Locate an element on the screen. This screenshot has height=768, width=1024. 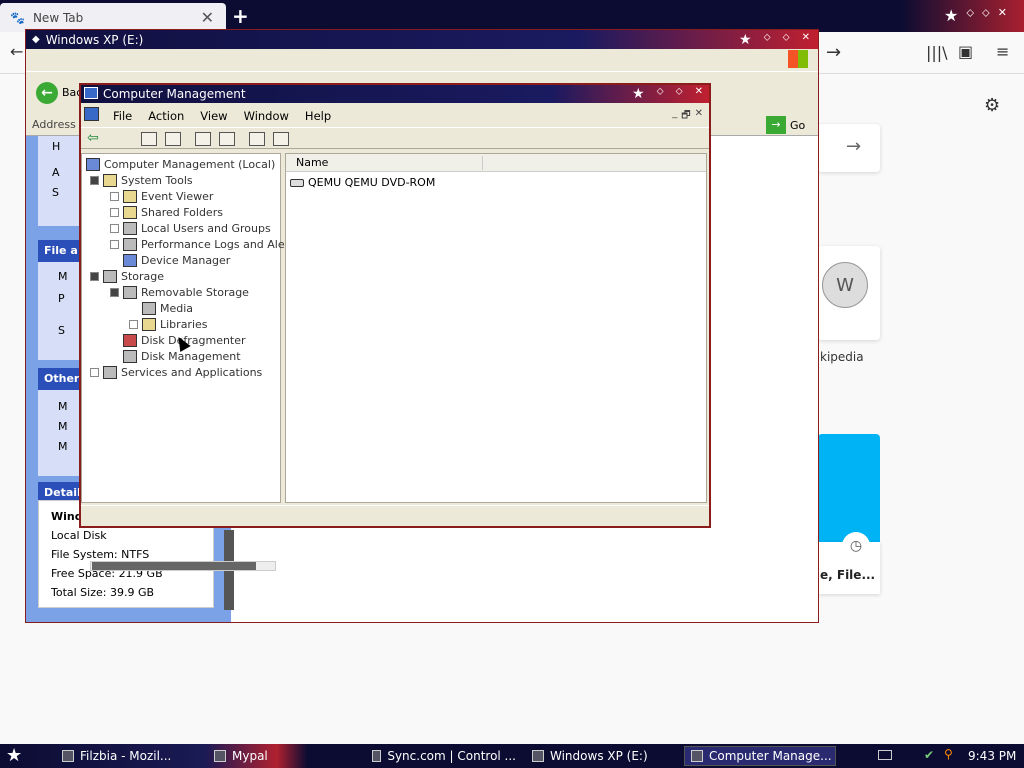
search-submit-button: → is located at coordinates (849, 148).